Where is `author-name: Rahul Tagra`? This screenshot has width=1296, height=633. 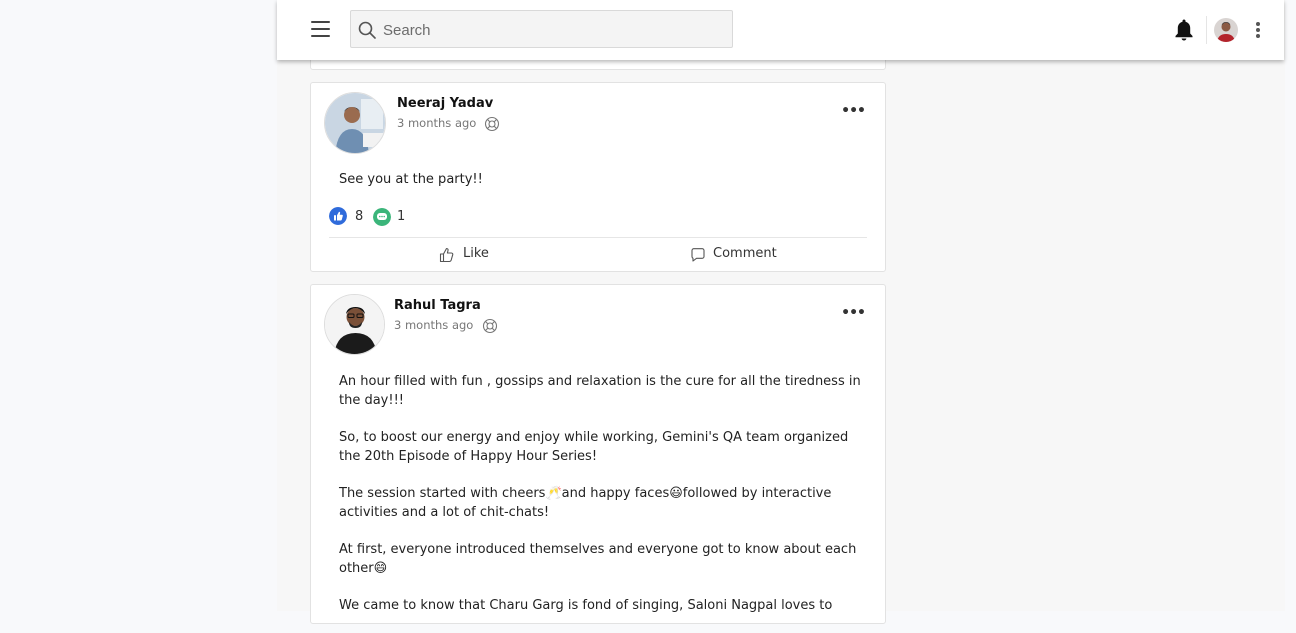
author-name: Rahul Tagra is located at coordinates (437, 305).